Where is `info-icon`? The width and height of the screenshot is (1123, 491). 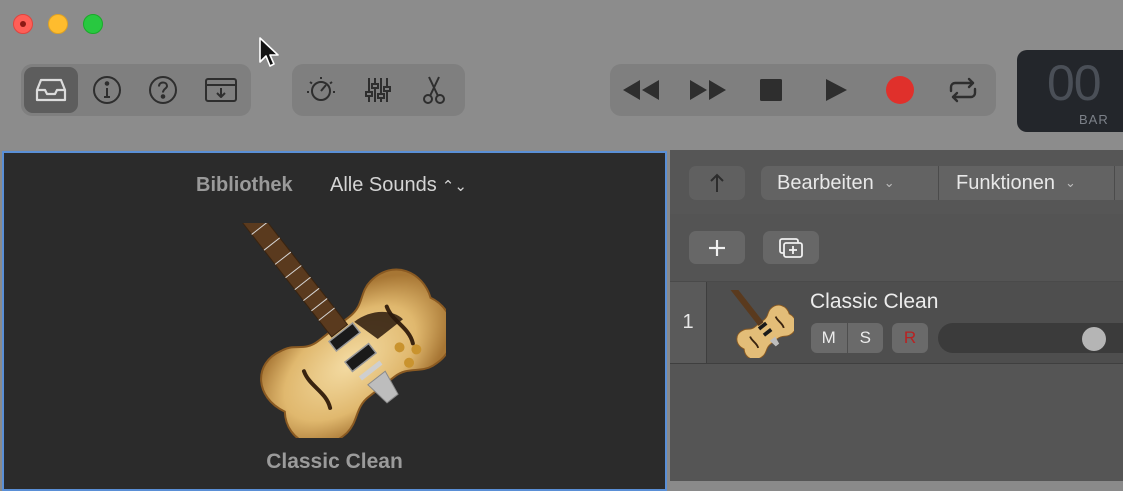
info-icon is located at coordinates (107, 90).